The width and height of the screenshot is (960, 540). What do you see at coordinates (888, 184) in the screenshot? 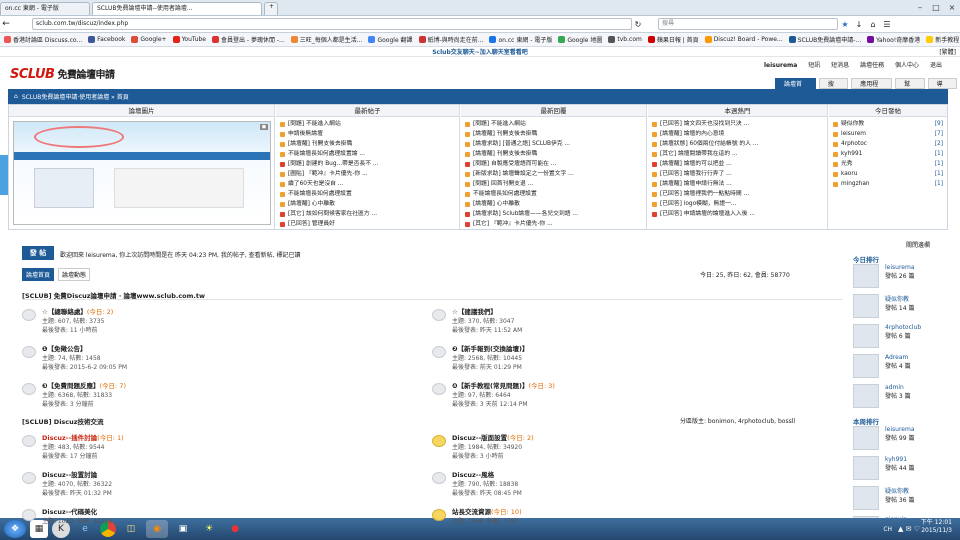
I see `list-item: mingzhan [1]` at bounding box center [888, 184].